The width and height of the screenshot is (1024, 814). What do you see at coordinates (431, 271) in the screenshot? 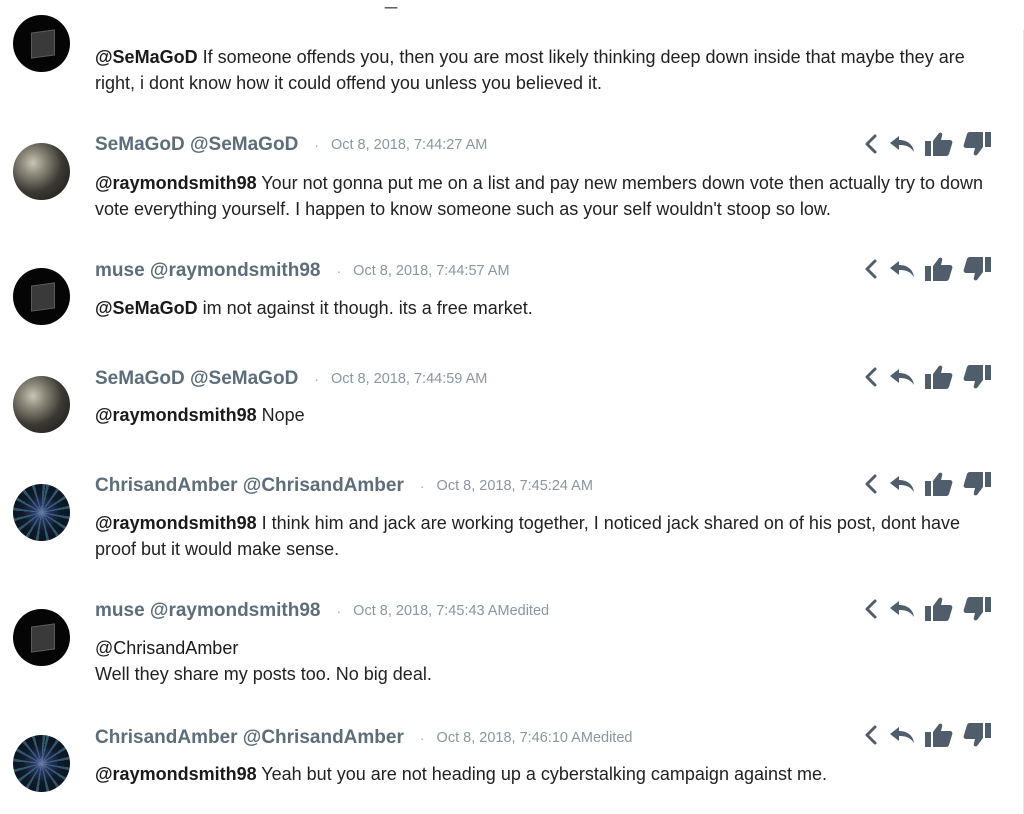
I see `timestamp: Oct 8, 2018, 7:44:57 AM` at bounding box center [431, 271].